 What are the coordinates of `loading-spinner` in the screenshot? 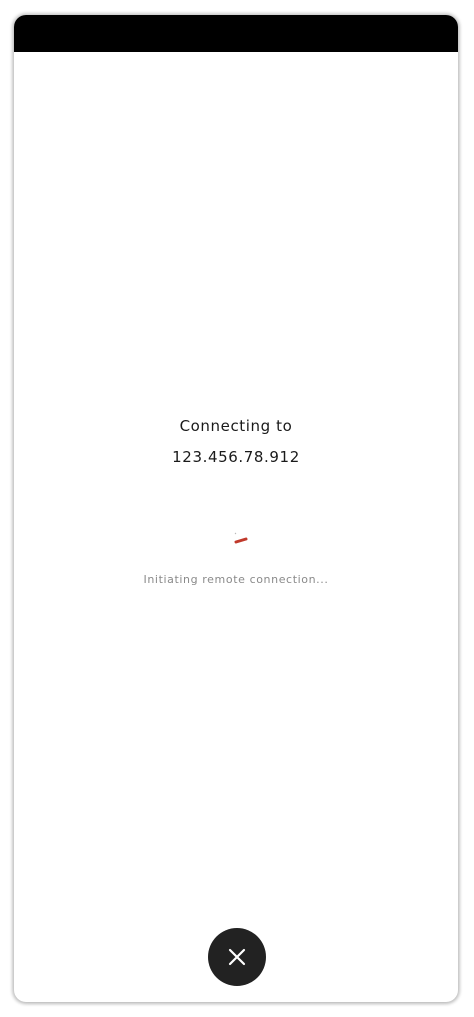 It's located at (242, 541).